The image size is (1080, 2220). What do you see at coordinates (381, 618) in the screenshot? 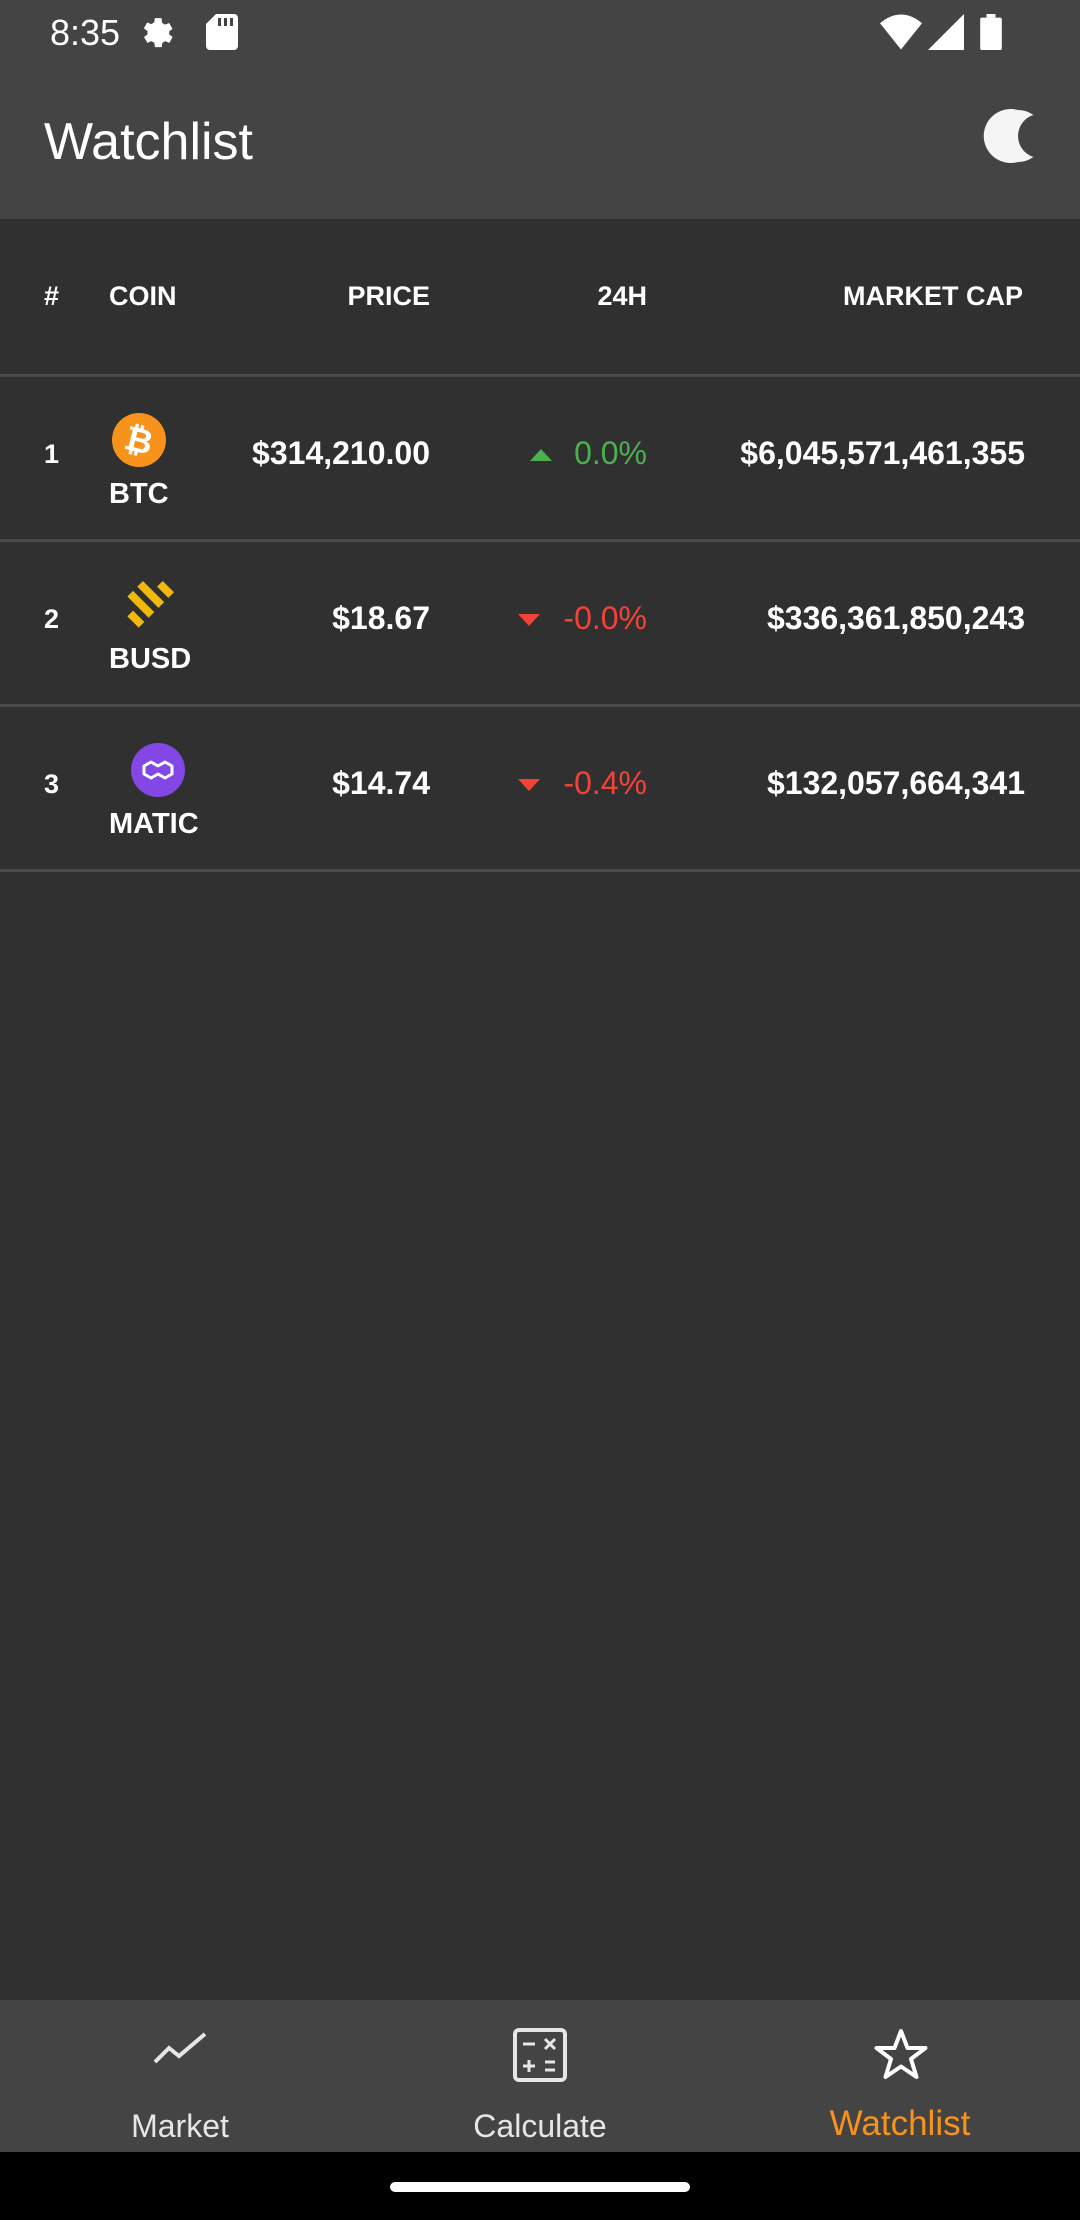
I see `coin-price: $18.67` at bounding box center [381, 618].